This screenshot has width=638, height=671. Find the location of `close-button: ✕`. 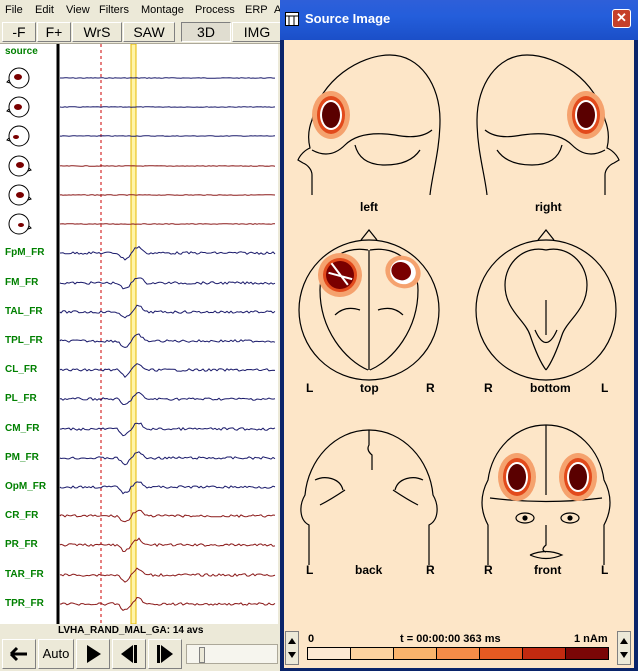

close-button: ✕ is located at coordinates (621, 18).